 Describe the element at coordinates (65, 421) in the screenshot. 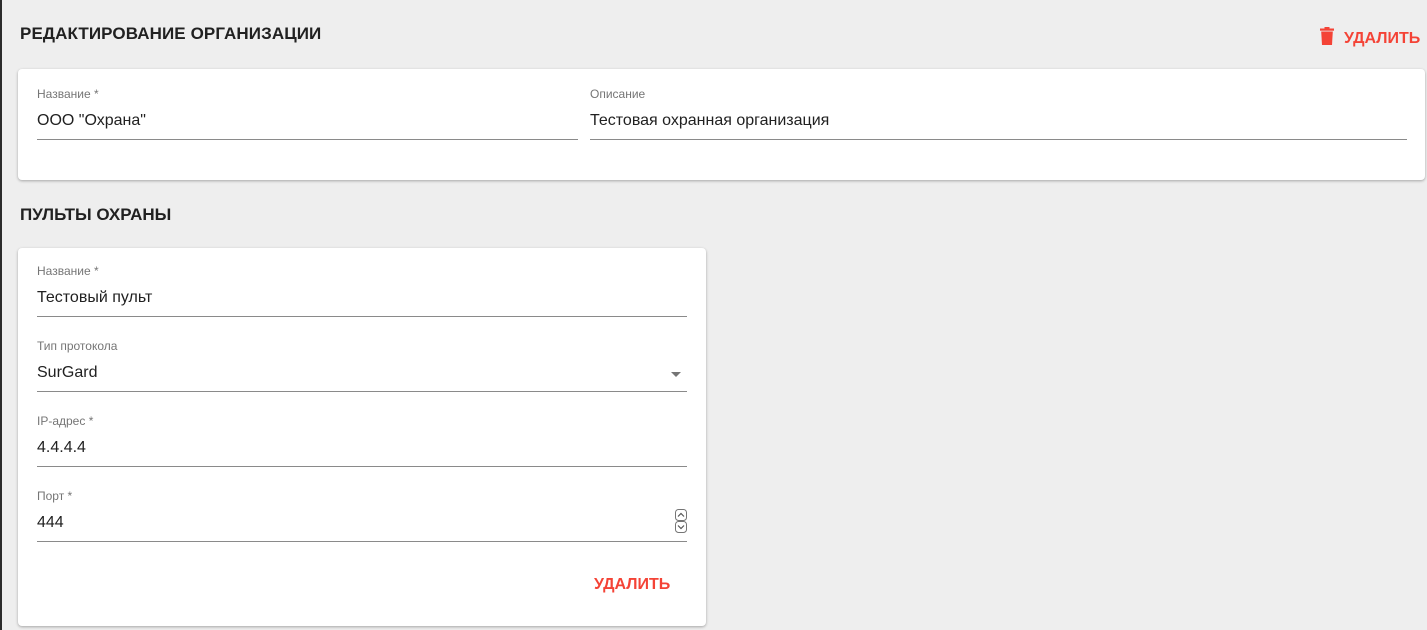

I see `ip-address-label: IP-адрес *` at that location.